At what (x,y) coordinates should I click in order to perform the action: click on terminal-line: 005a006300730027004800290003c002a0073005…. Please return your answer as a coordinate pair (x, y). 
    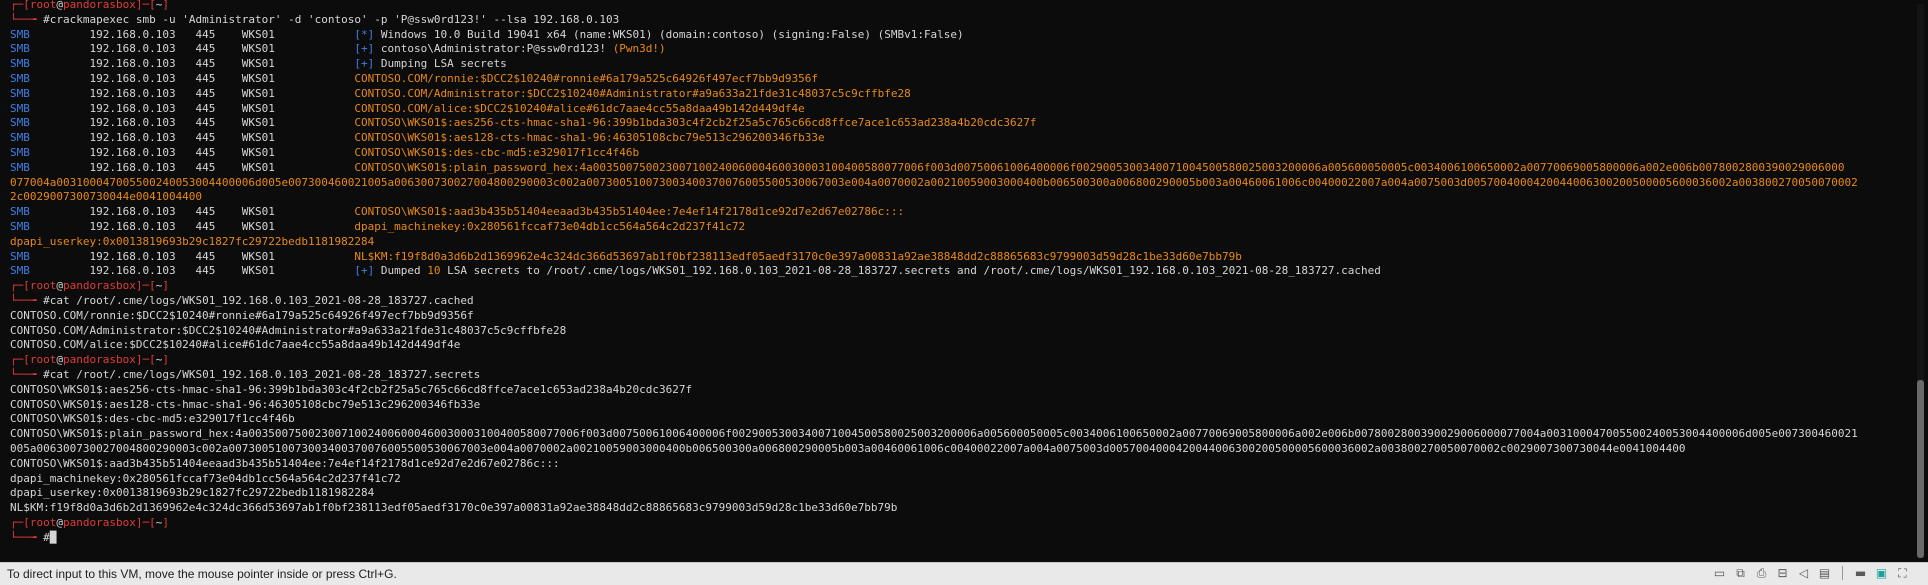
    Looking at the image, I should click on (934, 449).